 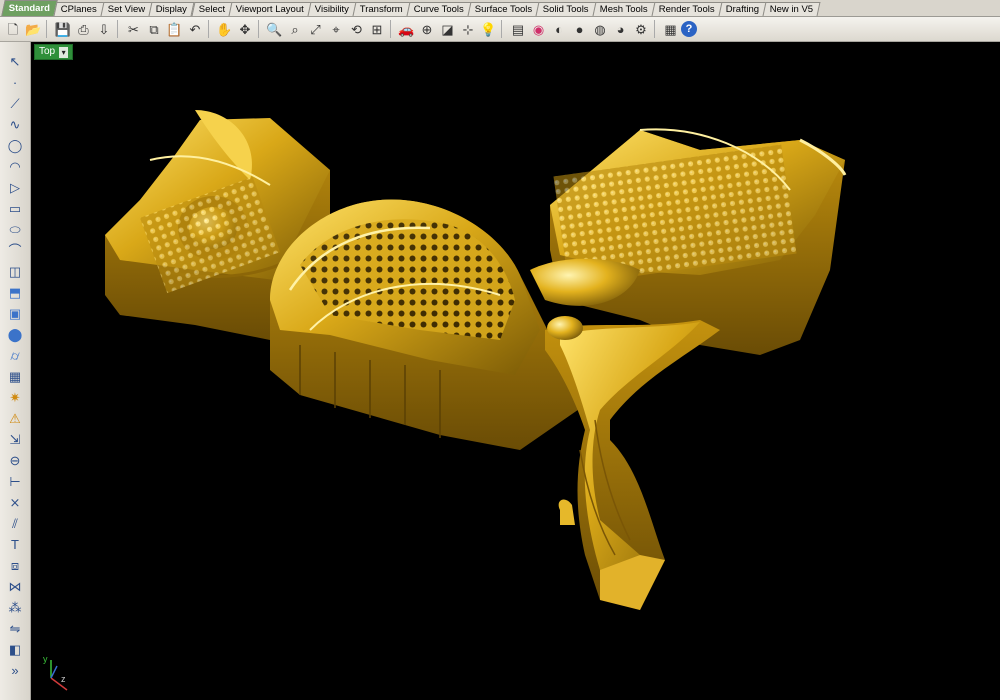 I want to click on explode-icon: ✷, so click(x=15, y=397).